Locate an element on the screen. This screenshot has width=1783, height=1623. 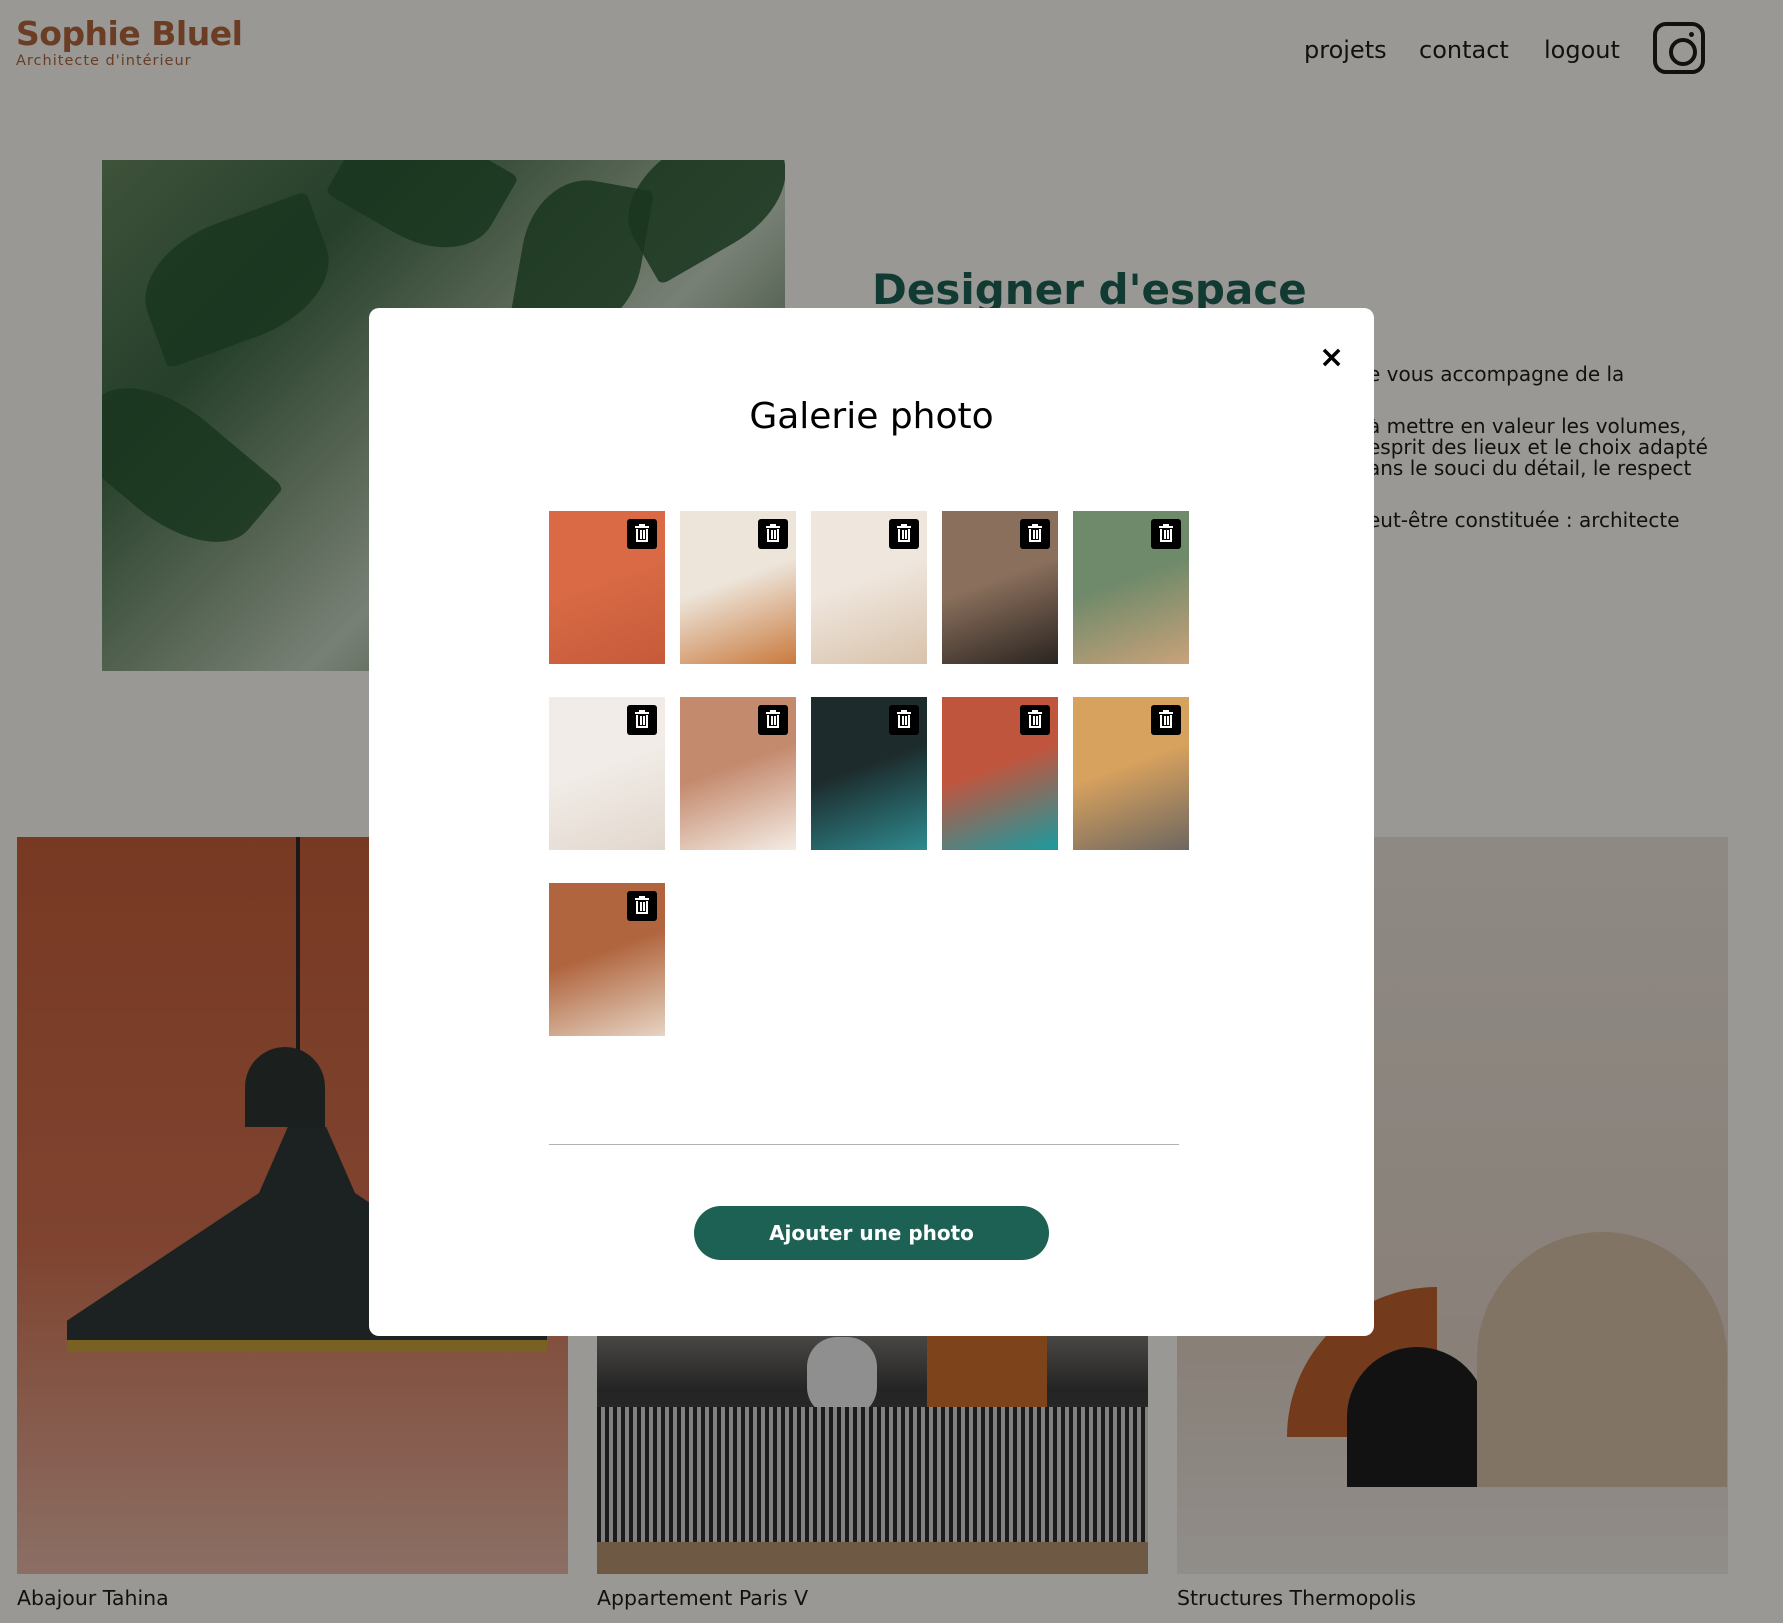
close-icon: × is located at coordinates (1331, 357).